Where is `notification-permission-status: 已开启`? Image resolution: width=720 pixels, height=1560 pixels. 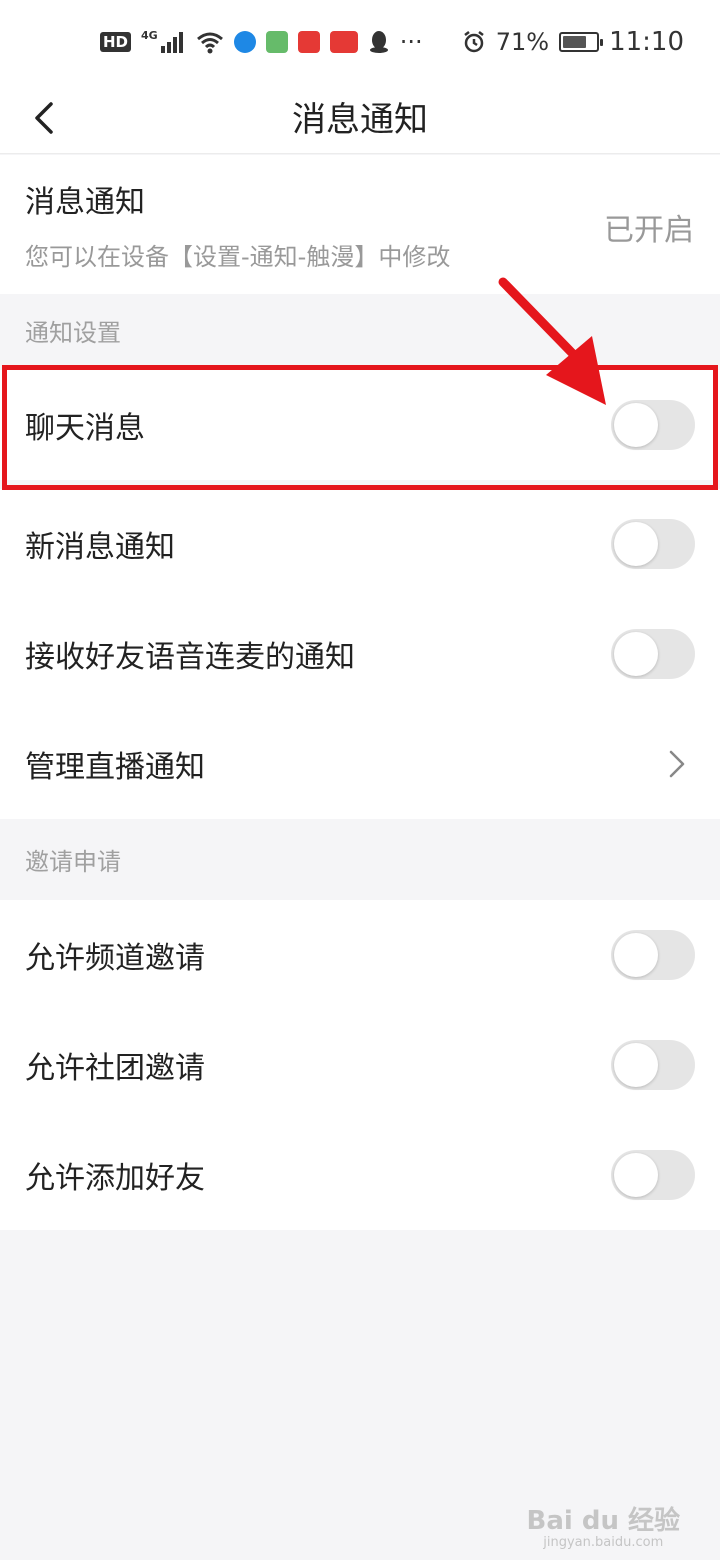 notification-permission-status: 已开启 is located at coordinates (649, 230).